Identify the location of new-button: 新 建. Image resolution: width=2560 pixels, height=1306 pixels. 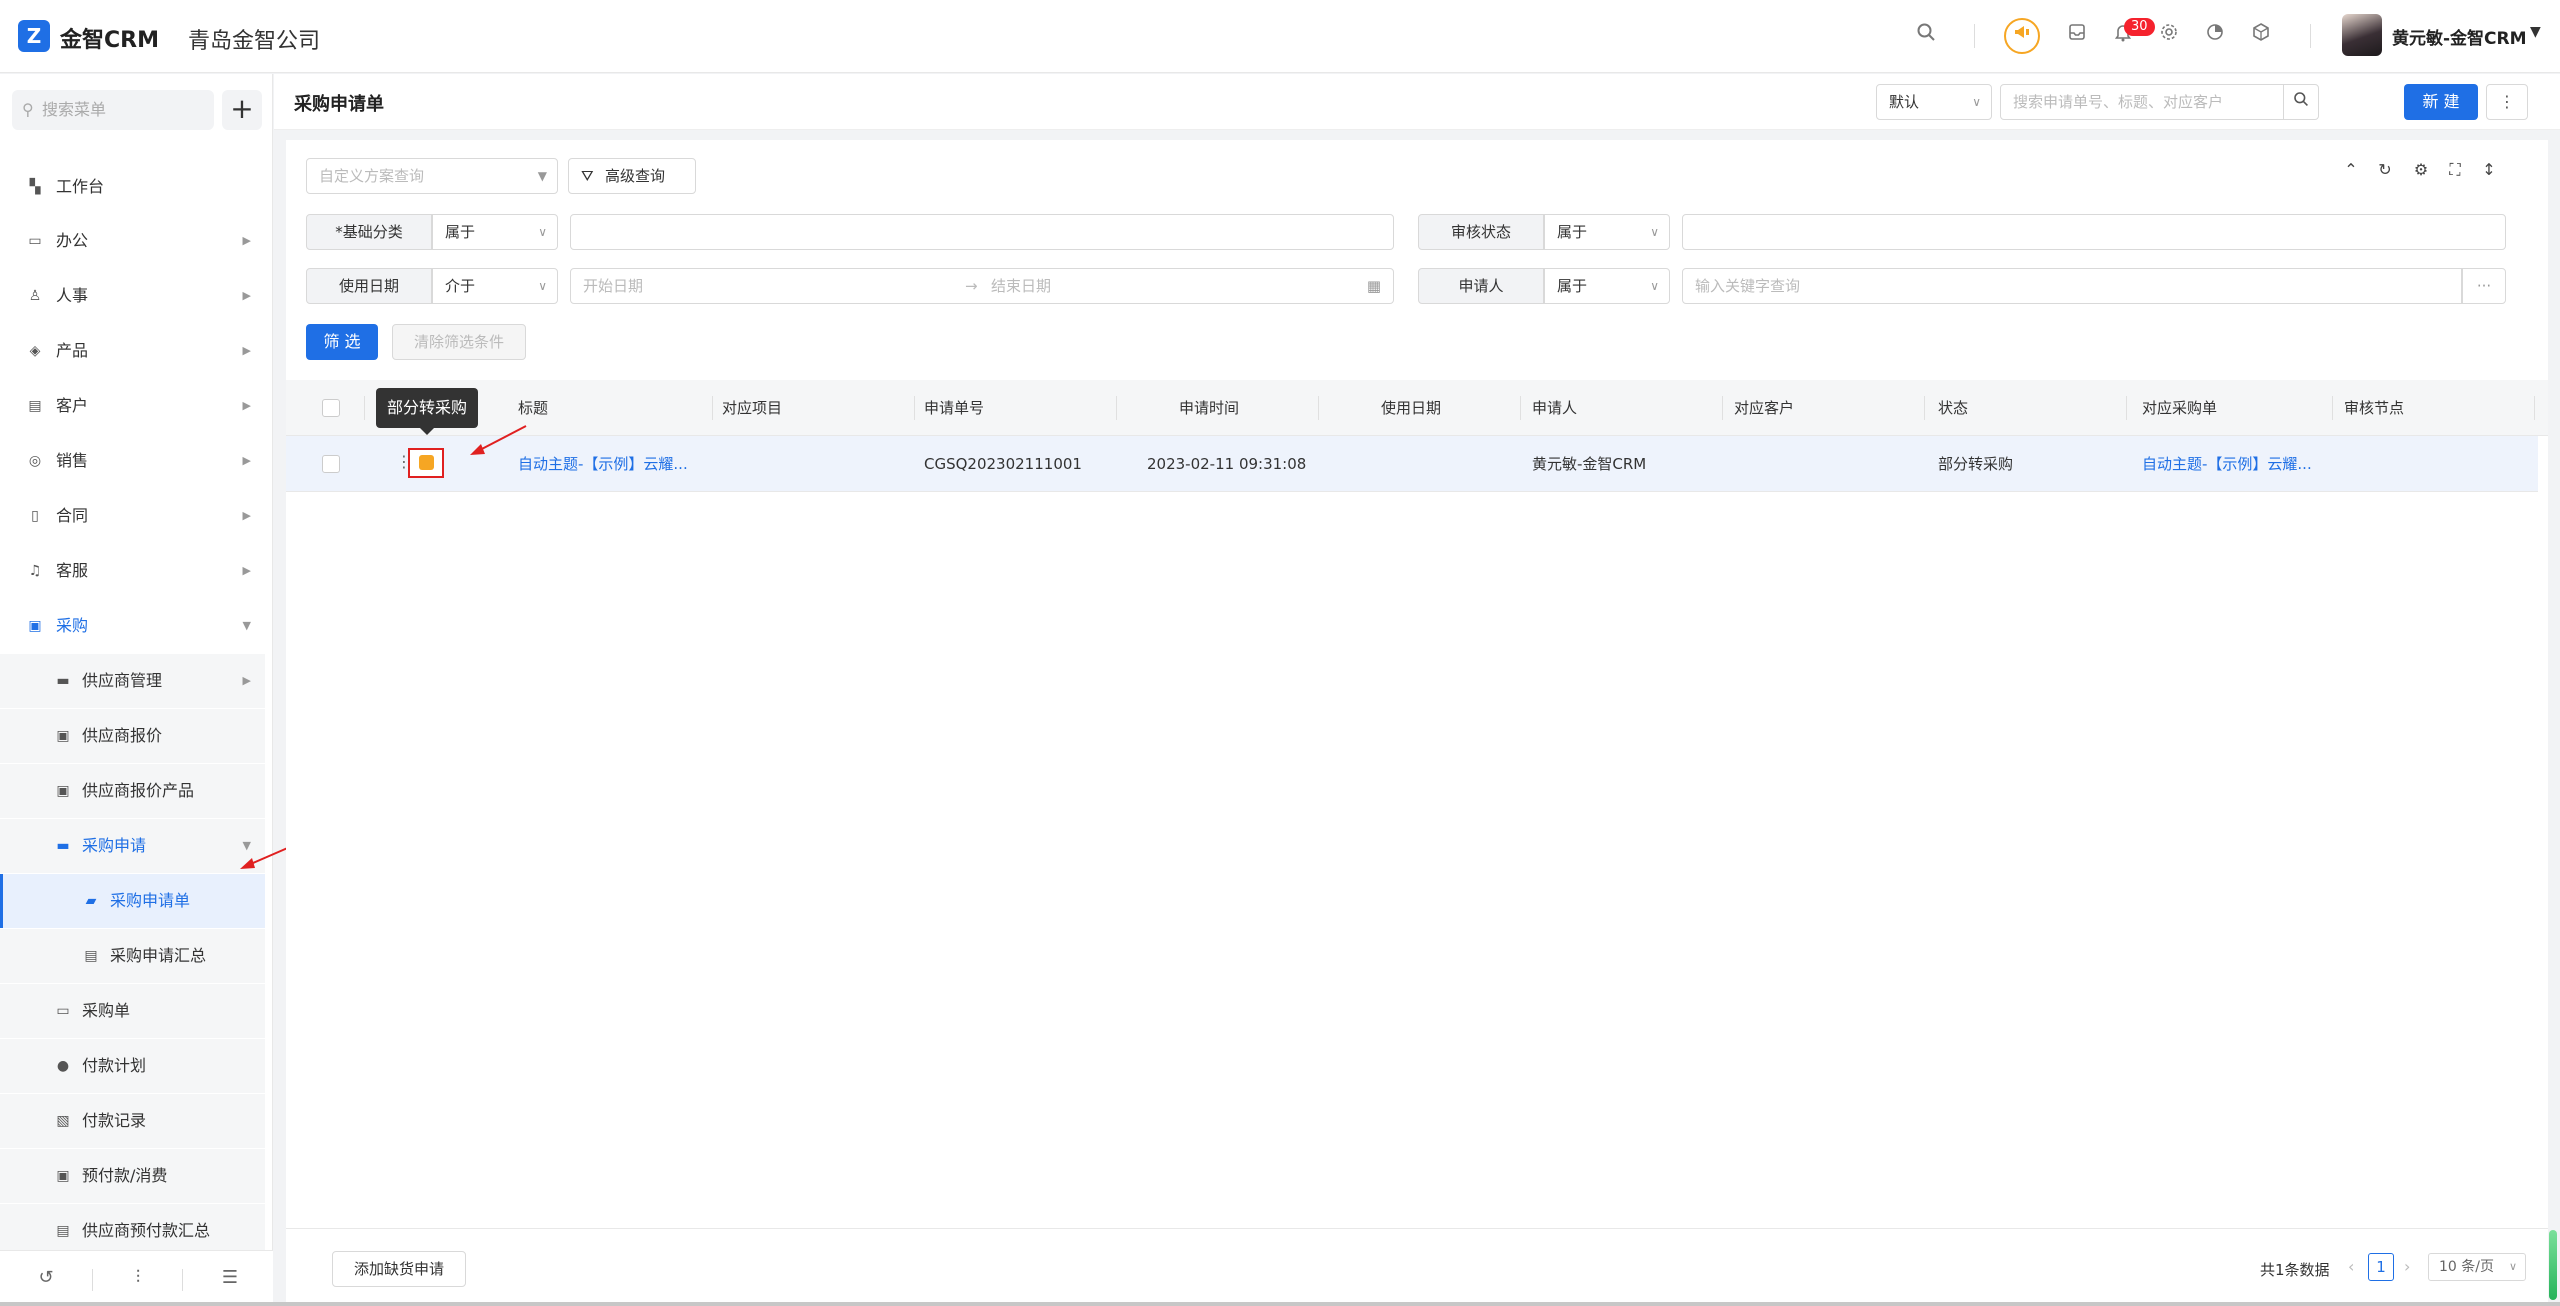
(2441, 102).